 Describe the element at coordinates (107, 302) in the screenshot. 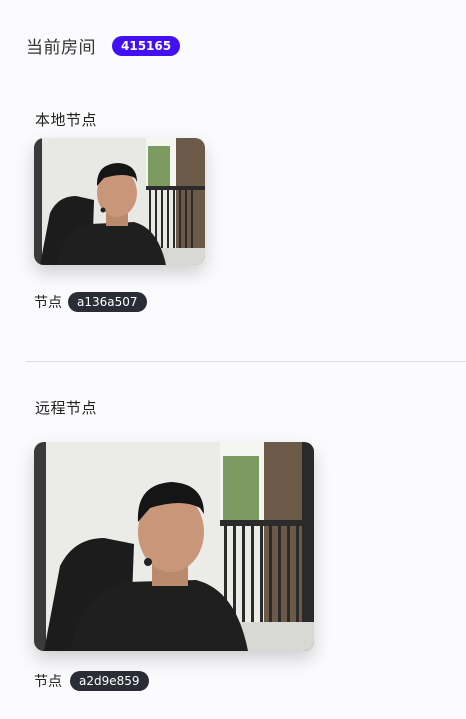

I see `local-node-id-badge: a136a507` at that location.